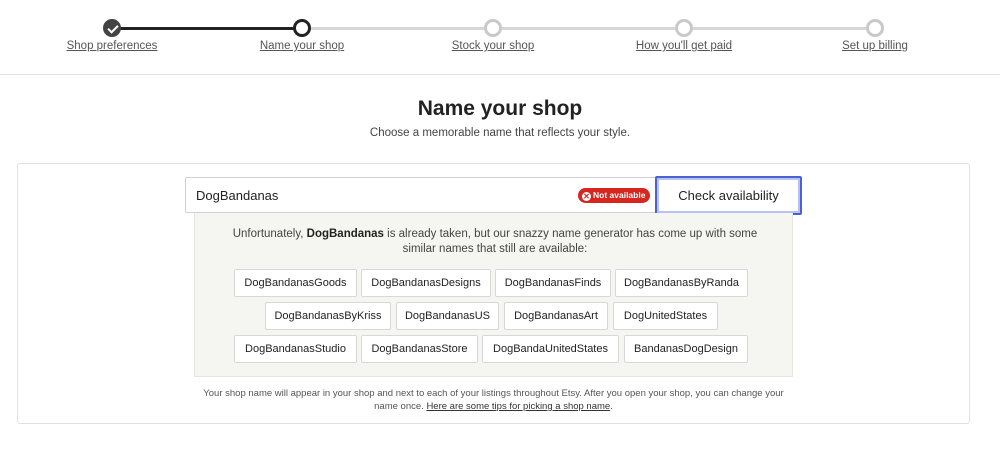  I want to click on check-availability-button: Check availability, so click(728, 195).